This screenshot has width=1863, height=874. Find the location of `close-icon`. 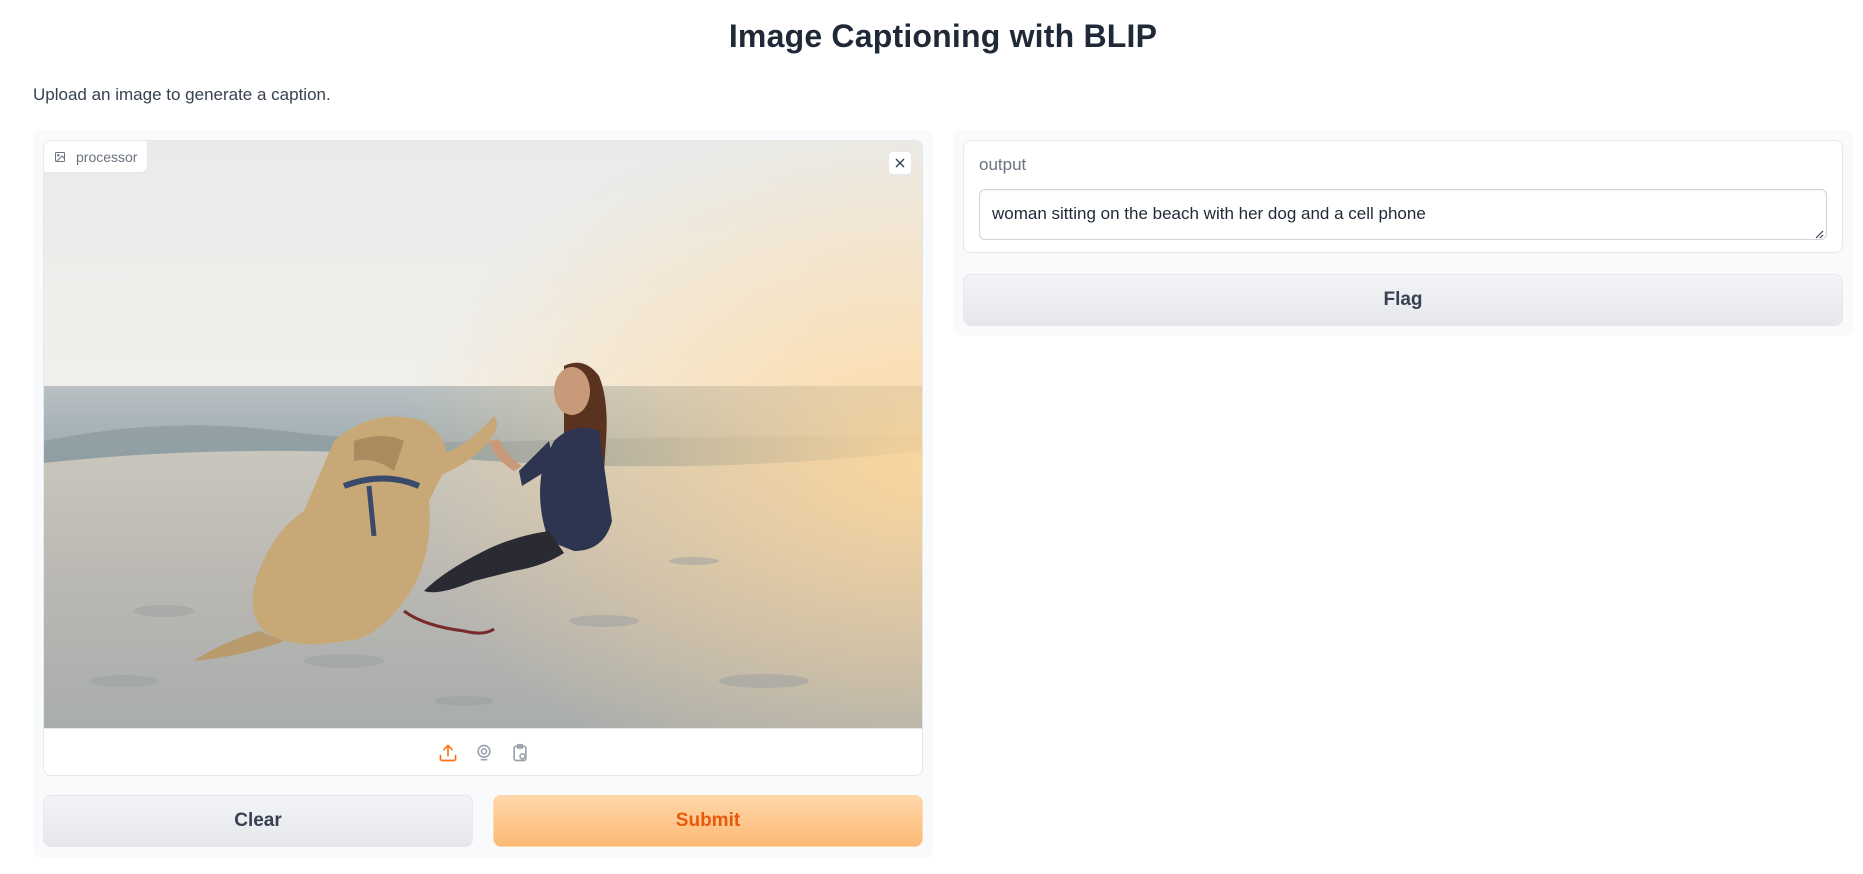

close-icon is located at coordinates (900, 163).